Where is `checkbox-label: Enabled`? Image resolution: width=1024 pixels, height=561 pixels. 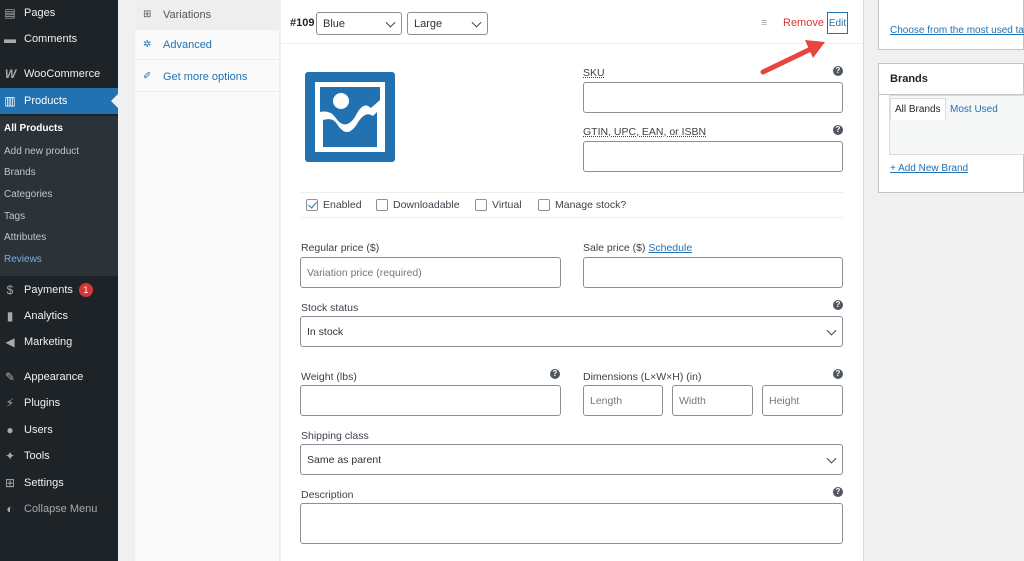 checkbox-label: Enabled is located at coordinates (342, 205).